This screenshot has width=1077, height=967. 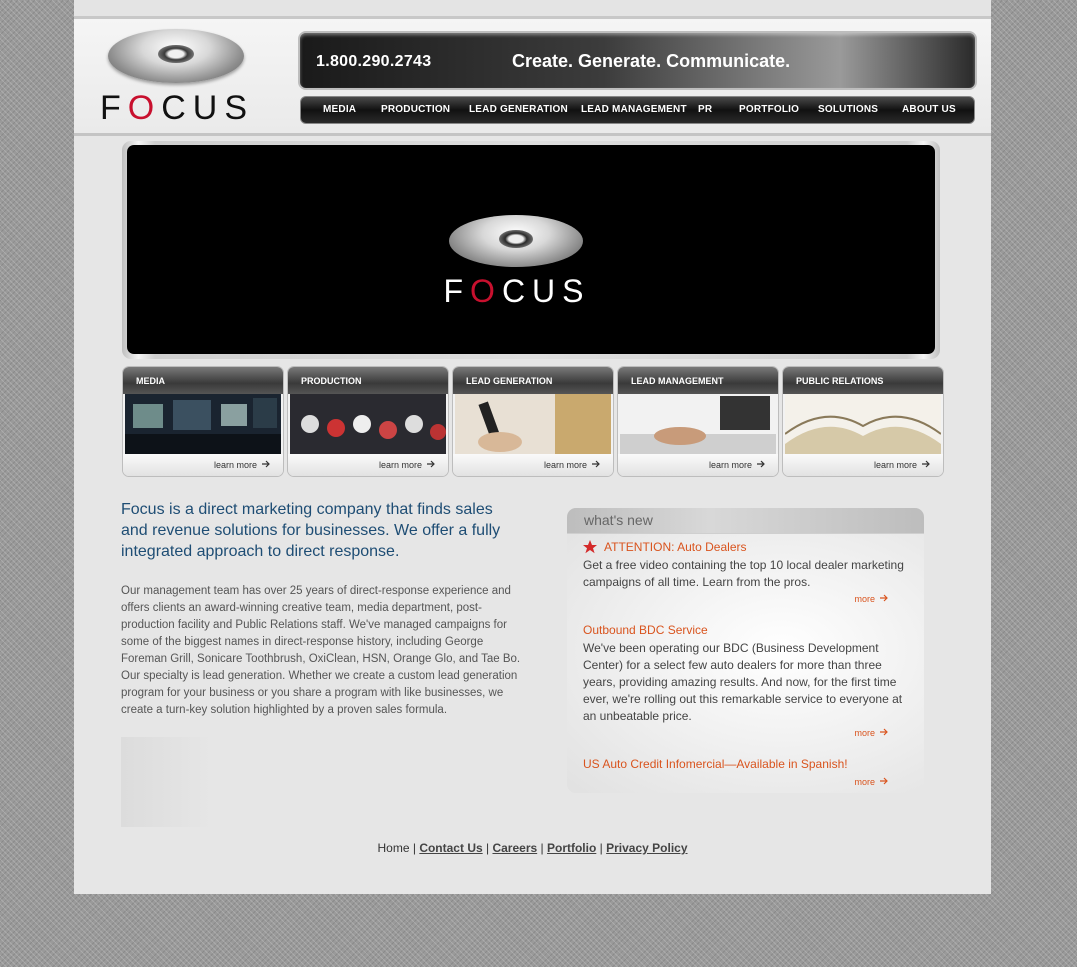 I want to click on footer-contact-us: Contact Us, so click(x=450, y=848).